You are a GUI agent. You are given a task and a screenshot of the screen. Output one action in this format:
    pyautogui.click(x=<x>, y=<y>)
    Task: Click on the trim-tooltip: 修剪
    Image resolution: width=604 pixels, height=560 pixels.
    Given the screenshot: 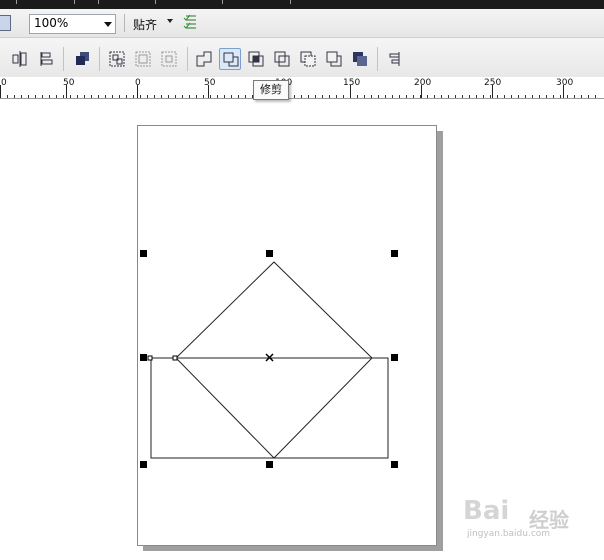 What is the action you would take?
    pyautogui.click(x=271, y=90)
    